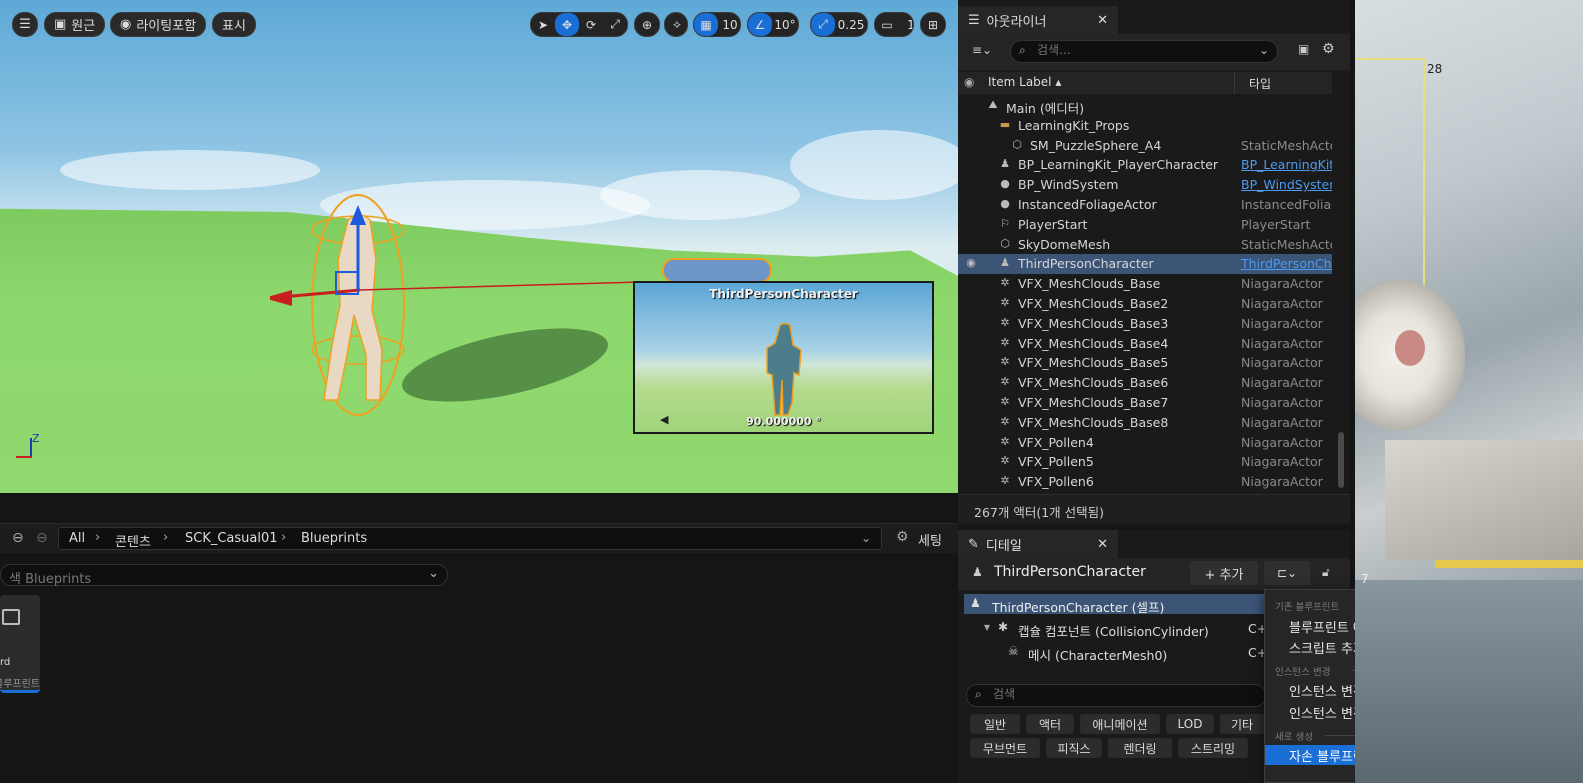  I want to click on component-row-mesh: ☠ 메시 (CharacterMesh0) C+, so click(1115, 652).